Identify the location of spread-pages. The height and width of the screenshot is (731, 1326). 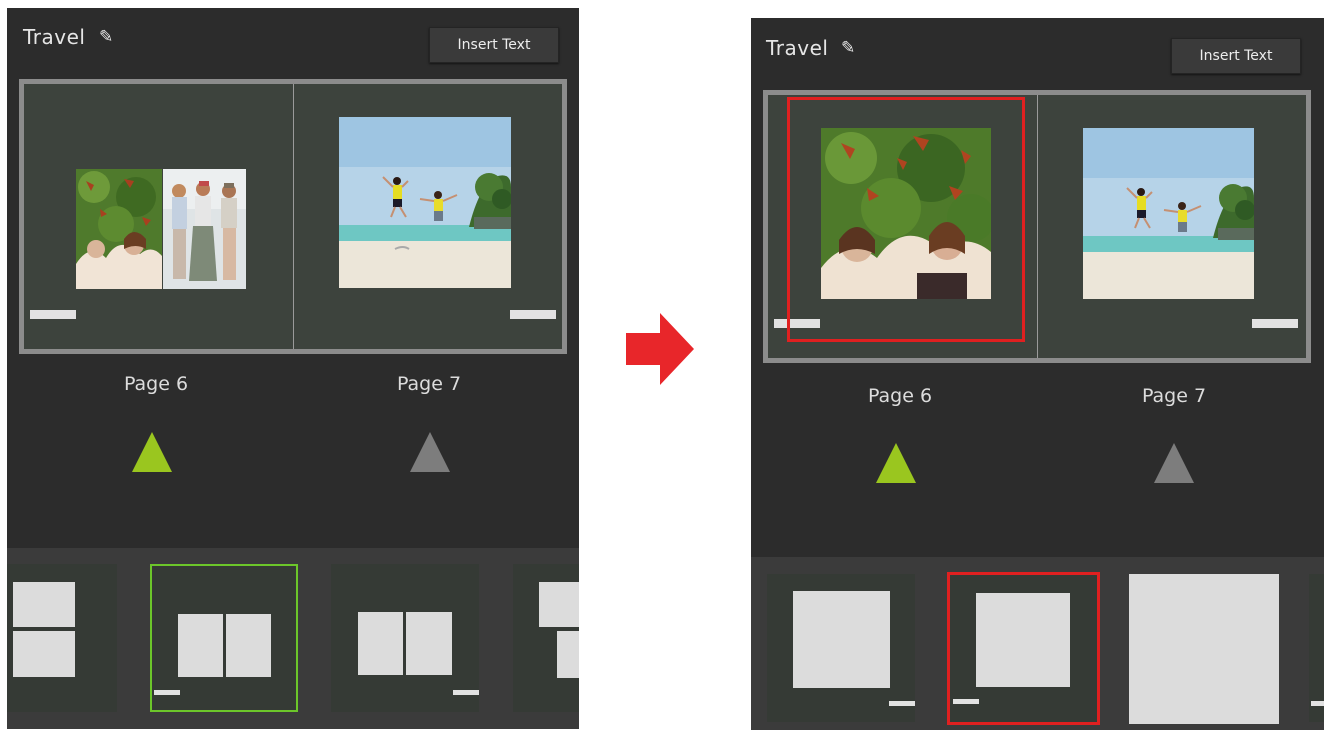
(293, 216).